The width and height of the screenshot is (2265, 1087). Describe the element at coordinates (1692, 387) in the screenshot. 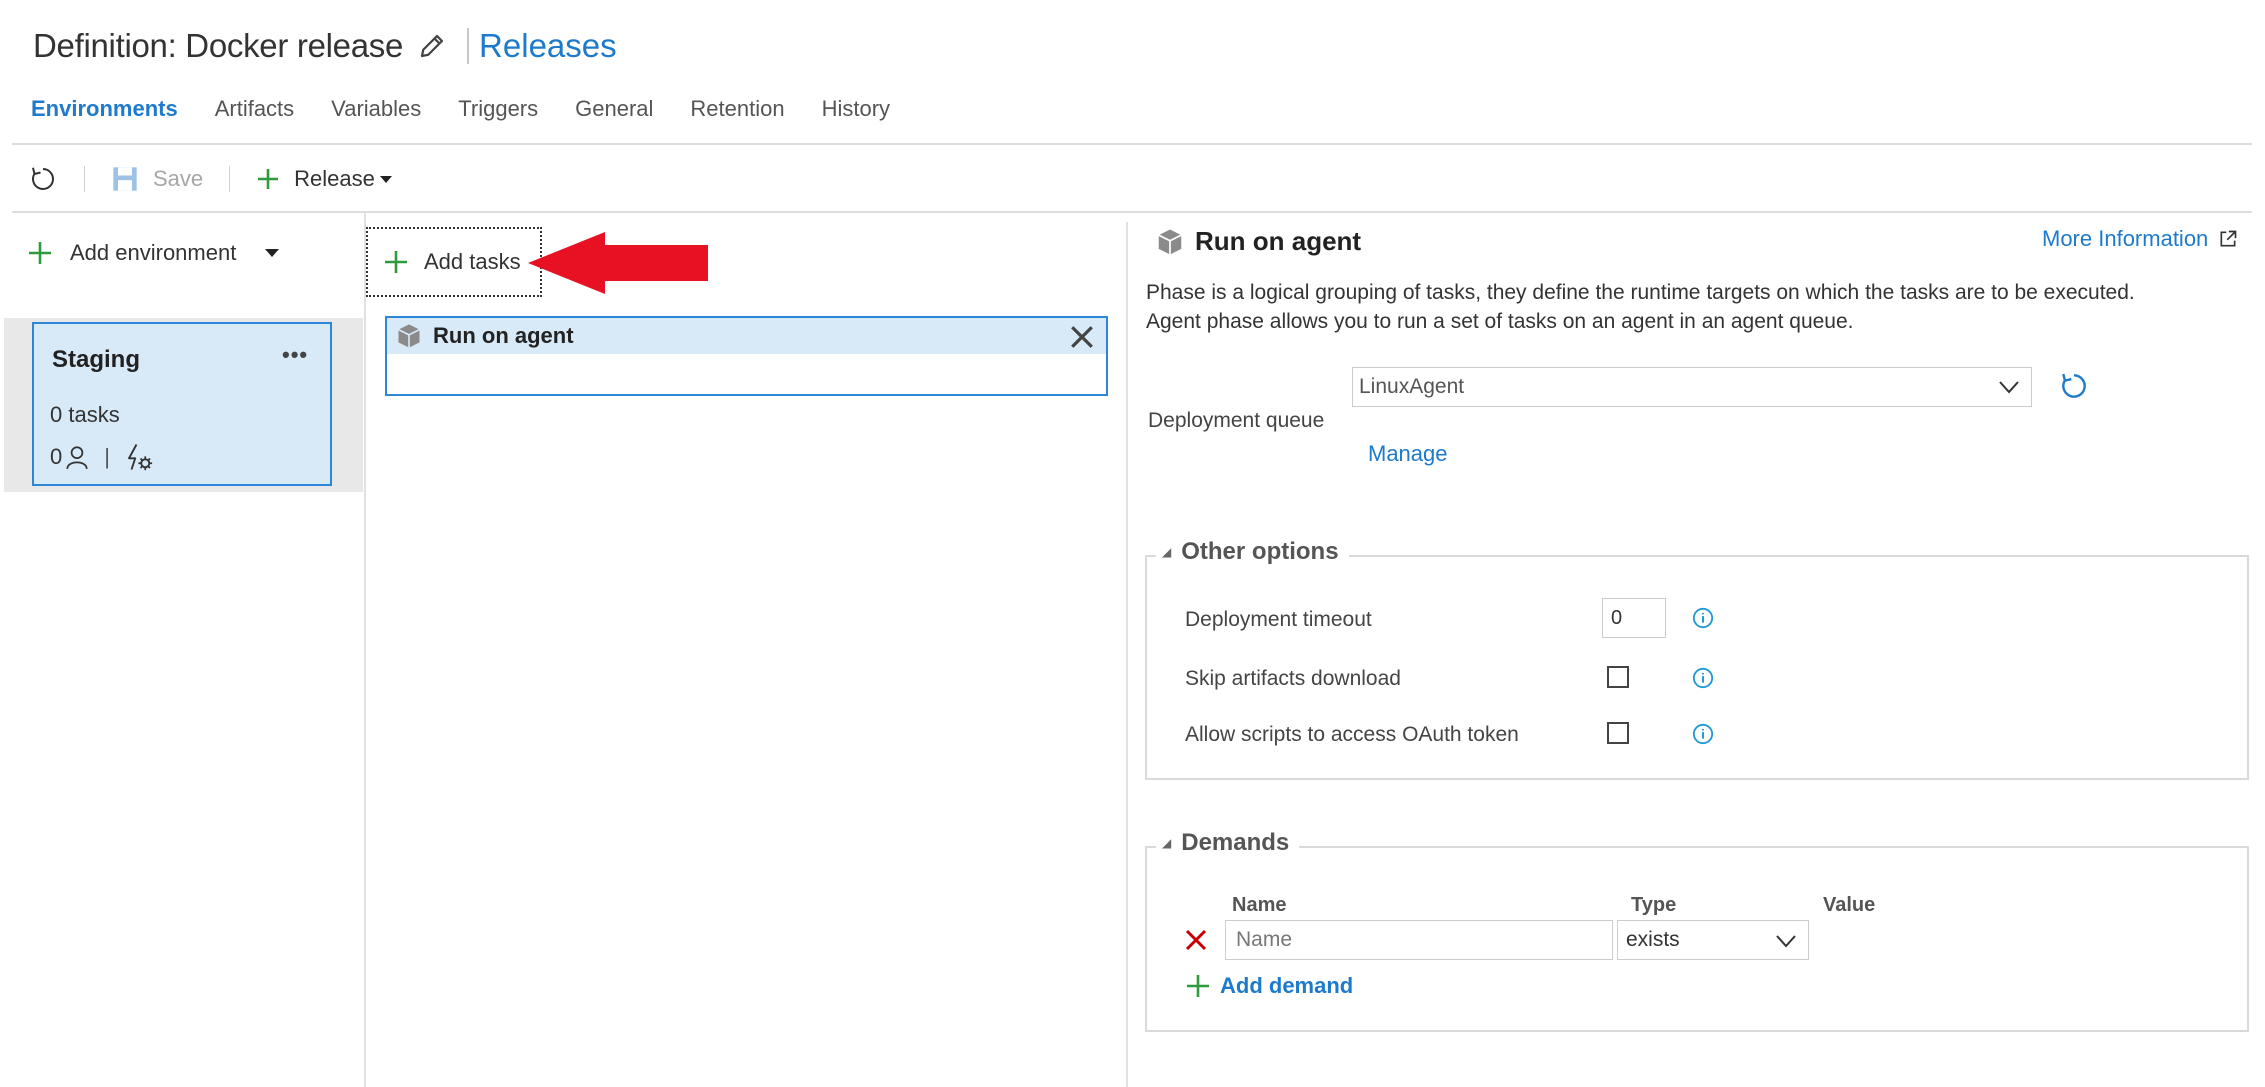

I see `deployment-queue-select: LinuxAgent` at that location.